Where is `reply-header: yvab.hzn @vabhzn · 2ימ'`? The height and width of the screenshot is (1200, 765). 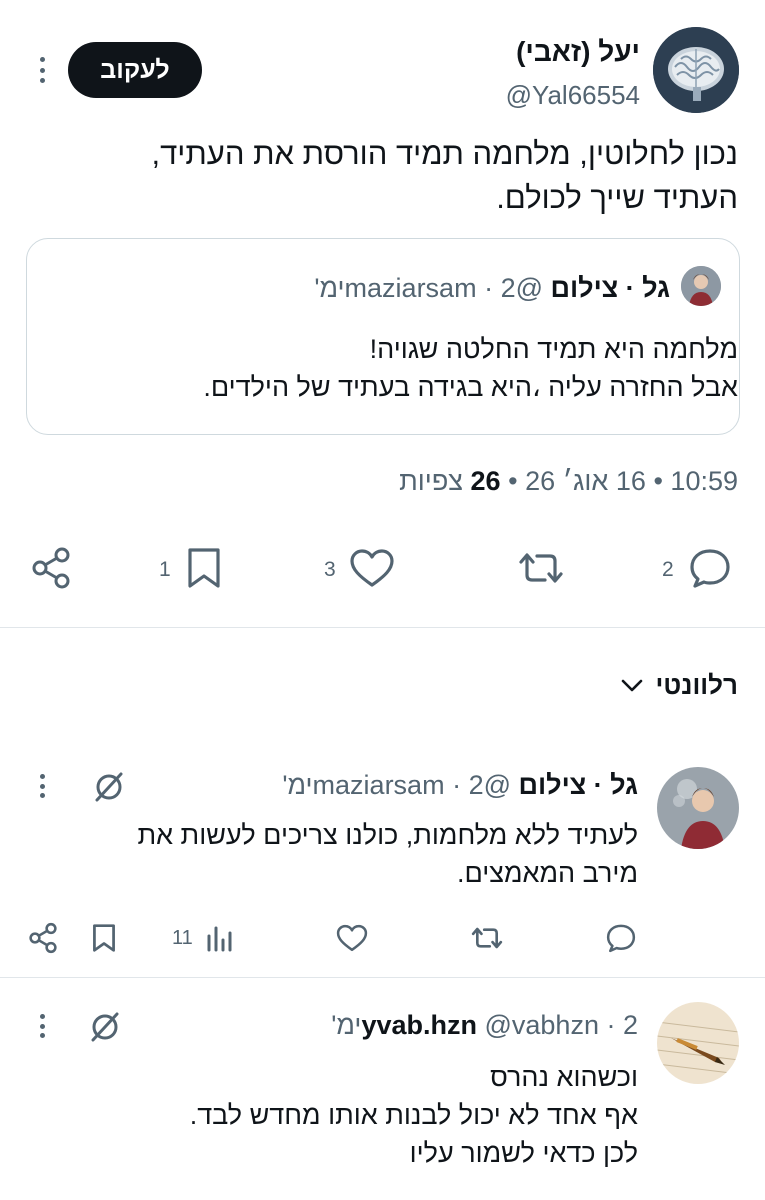 reply-header: yvab.hzn @vabhzn · 2ימ' is located at coordinates (484, 1025).